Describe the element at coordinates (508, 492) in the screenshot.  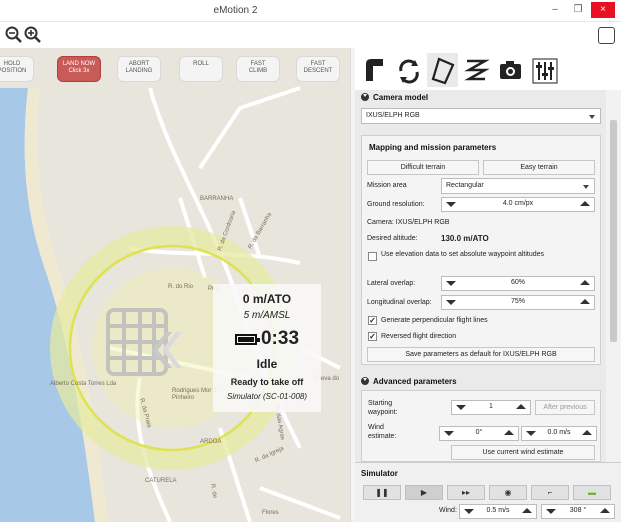
I see `location-pin-icon: ◉` at that location.